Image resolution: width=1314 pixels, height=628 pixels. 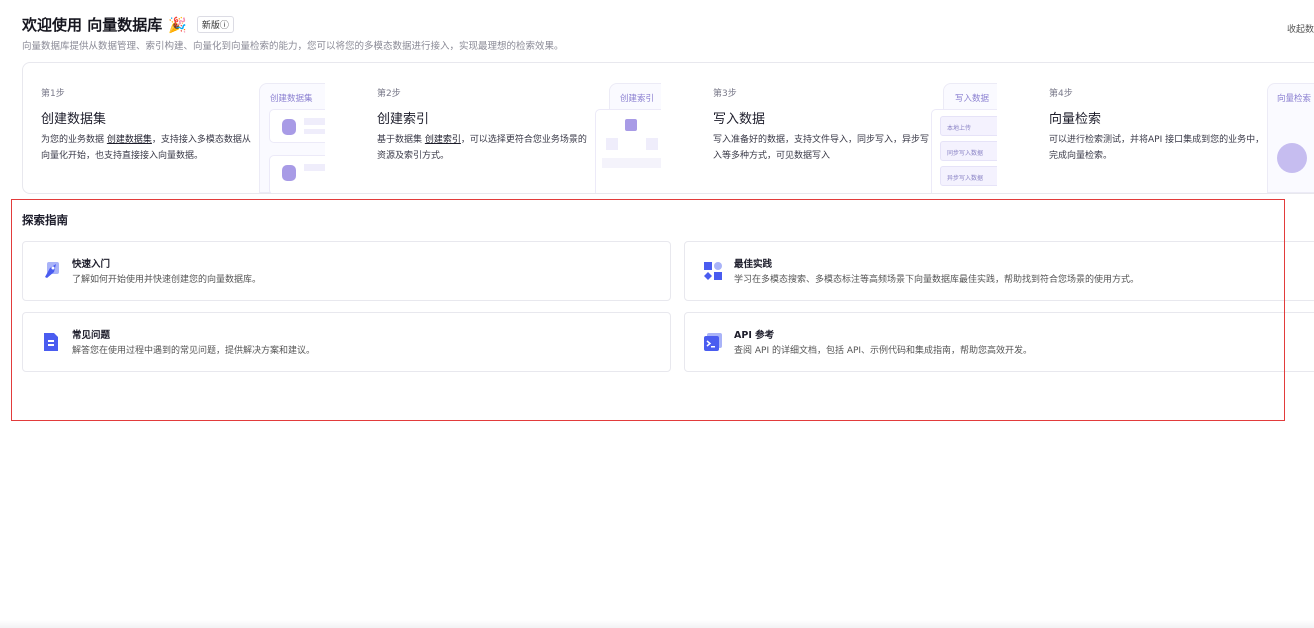 I want to click on option-local-upload: 本地上传, so click(x=968, y=126).